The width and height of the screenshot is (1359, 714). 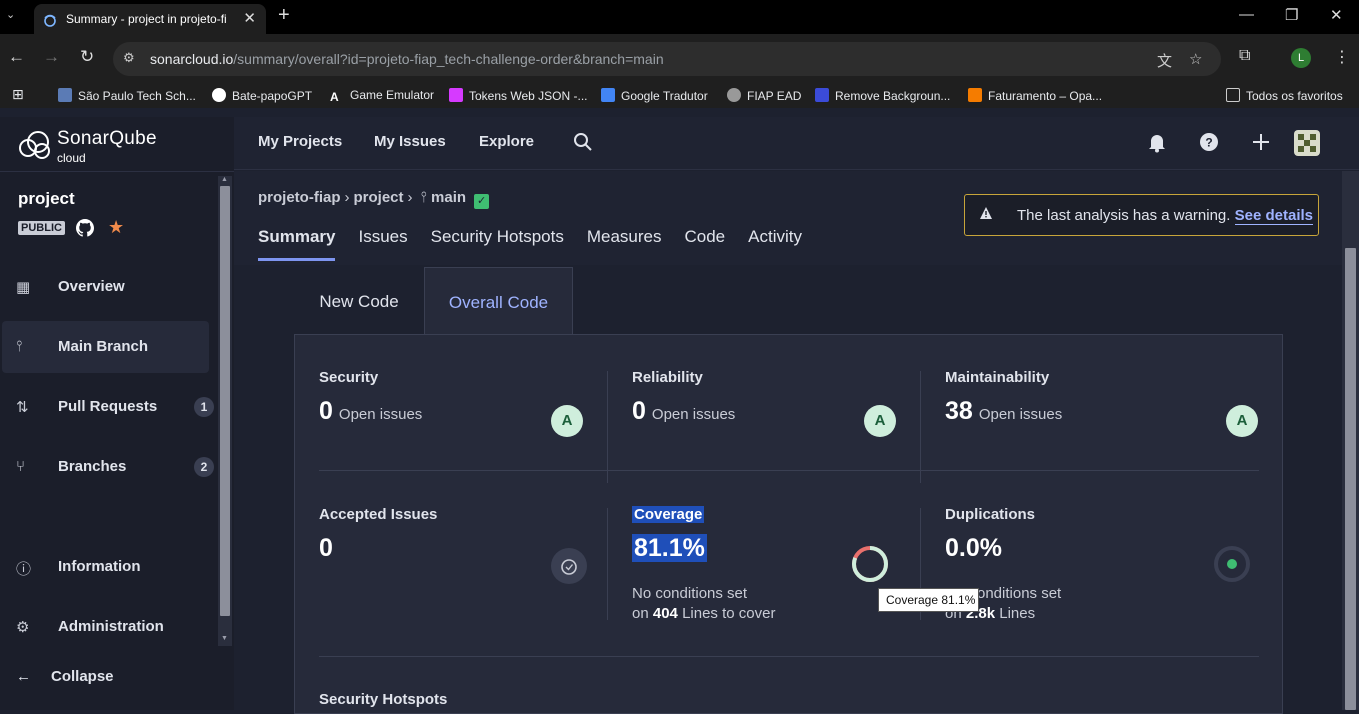 What do you see at coordinates (705, 243) in the screenshot?
I see `tab-code: Code` at bounding box center [705, 243].